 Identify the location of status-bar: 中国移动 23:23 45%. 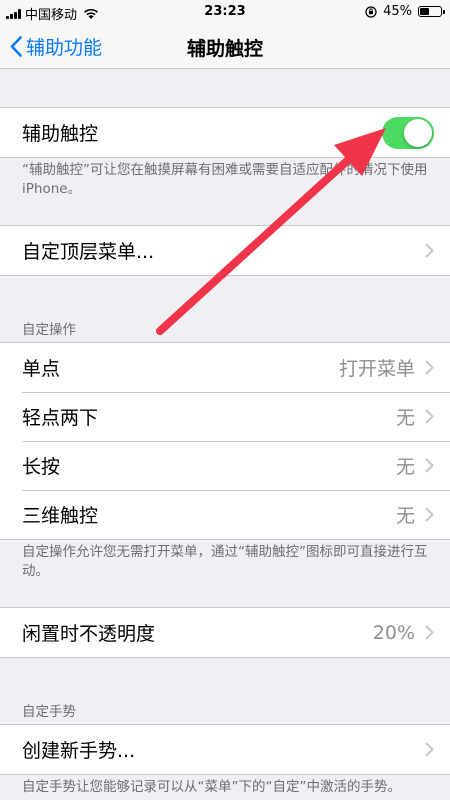
(225, 12).